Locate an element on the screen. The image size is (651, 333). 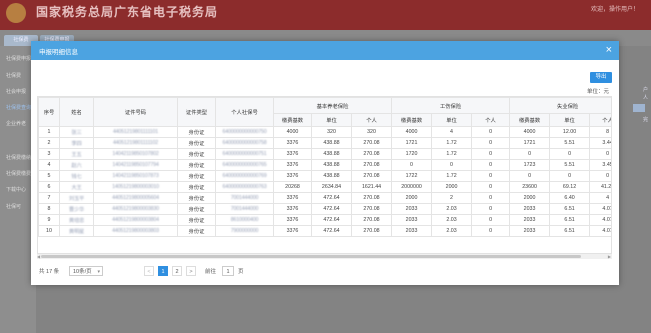
goto-unit: 页 is located at coordinates (241, 272).